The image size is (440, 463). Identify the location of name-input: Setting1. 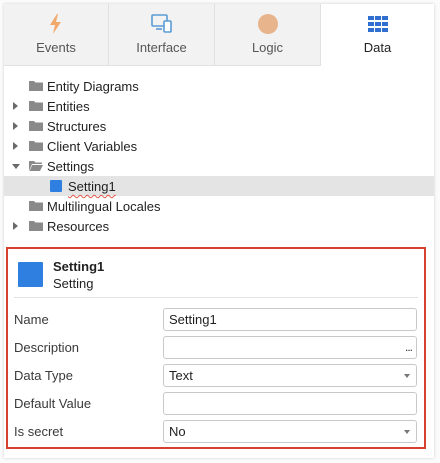
(290, 319).